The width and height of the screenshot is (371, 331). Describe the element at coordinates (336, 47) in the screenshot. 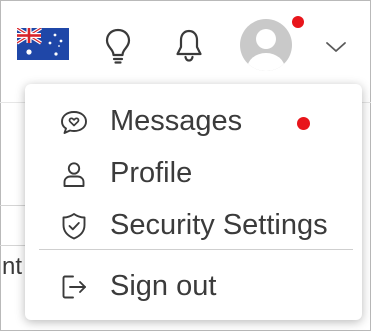

I see `chevron-down-icon` at that location.